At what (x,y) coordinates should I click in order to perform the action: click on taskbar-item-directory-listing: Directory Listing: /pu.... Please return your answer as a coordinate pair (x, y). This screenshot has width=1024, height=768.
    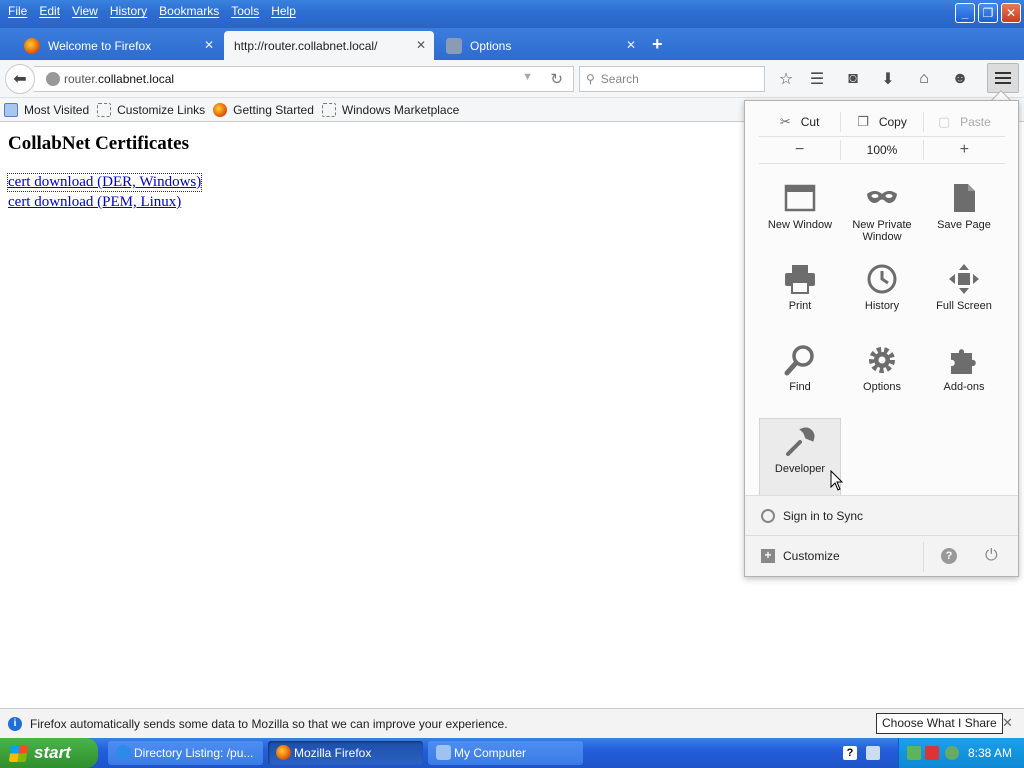
    Looking at the image, I should click on (185, 753).